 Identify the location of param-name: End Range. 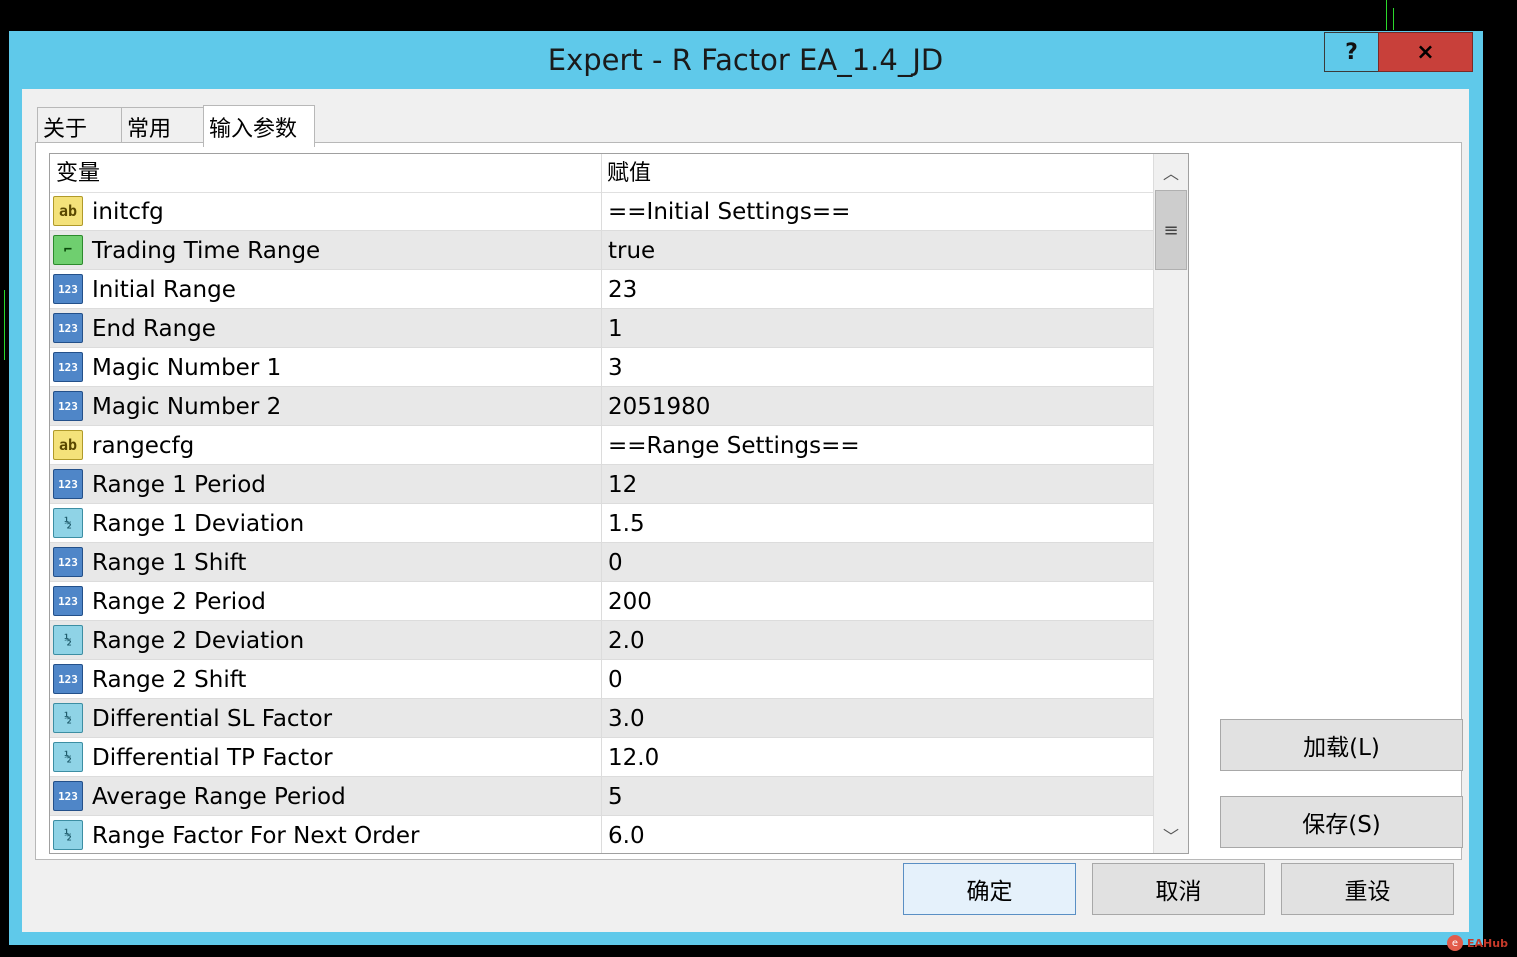
(154, 329).